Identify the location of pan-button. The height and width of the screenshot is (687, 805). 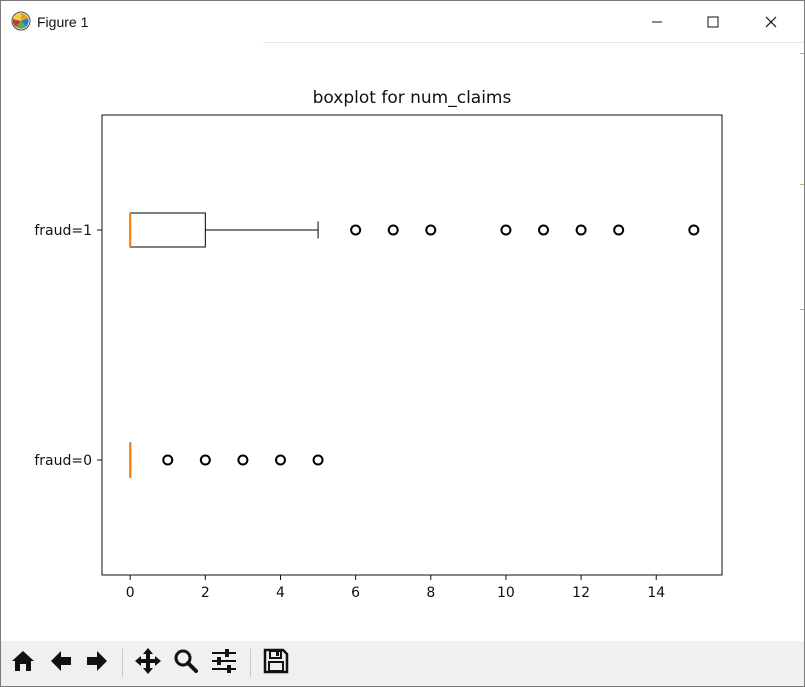
(148, 663).